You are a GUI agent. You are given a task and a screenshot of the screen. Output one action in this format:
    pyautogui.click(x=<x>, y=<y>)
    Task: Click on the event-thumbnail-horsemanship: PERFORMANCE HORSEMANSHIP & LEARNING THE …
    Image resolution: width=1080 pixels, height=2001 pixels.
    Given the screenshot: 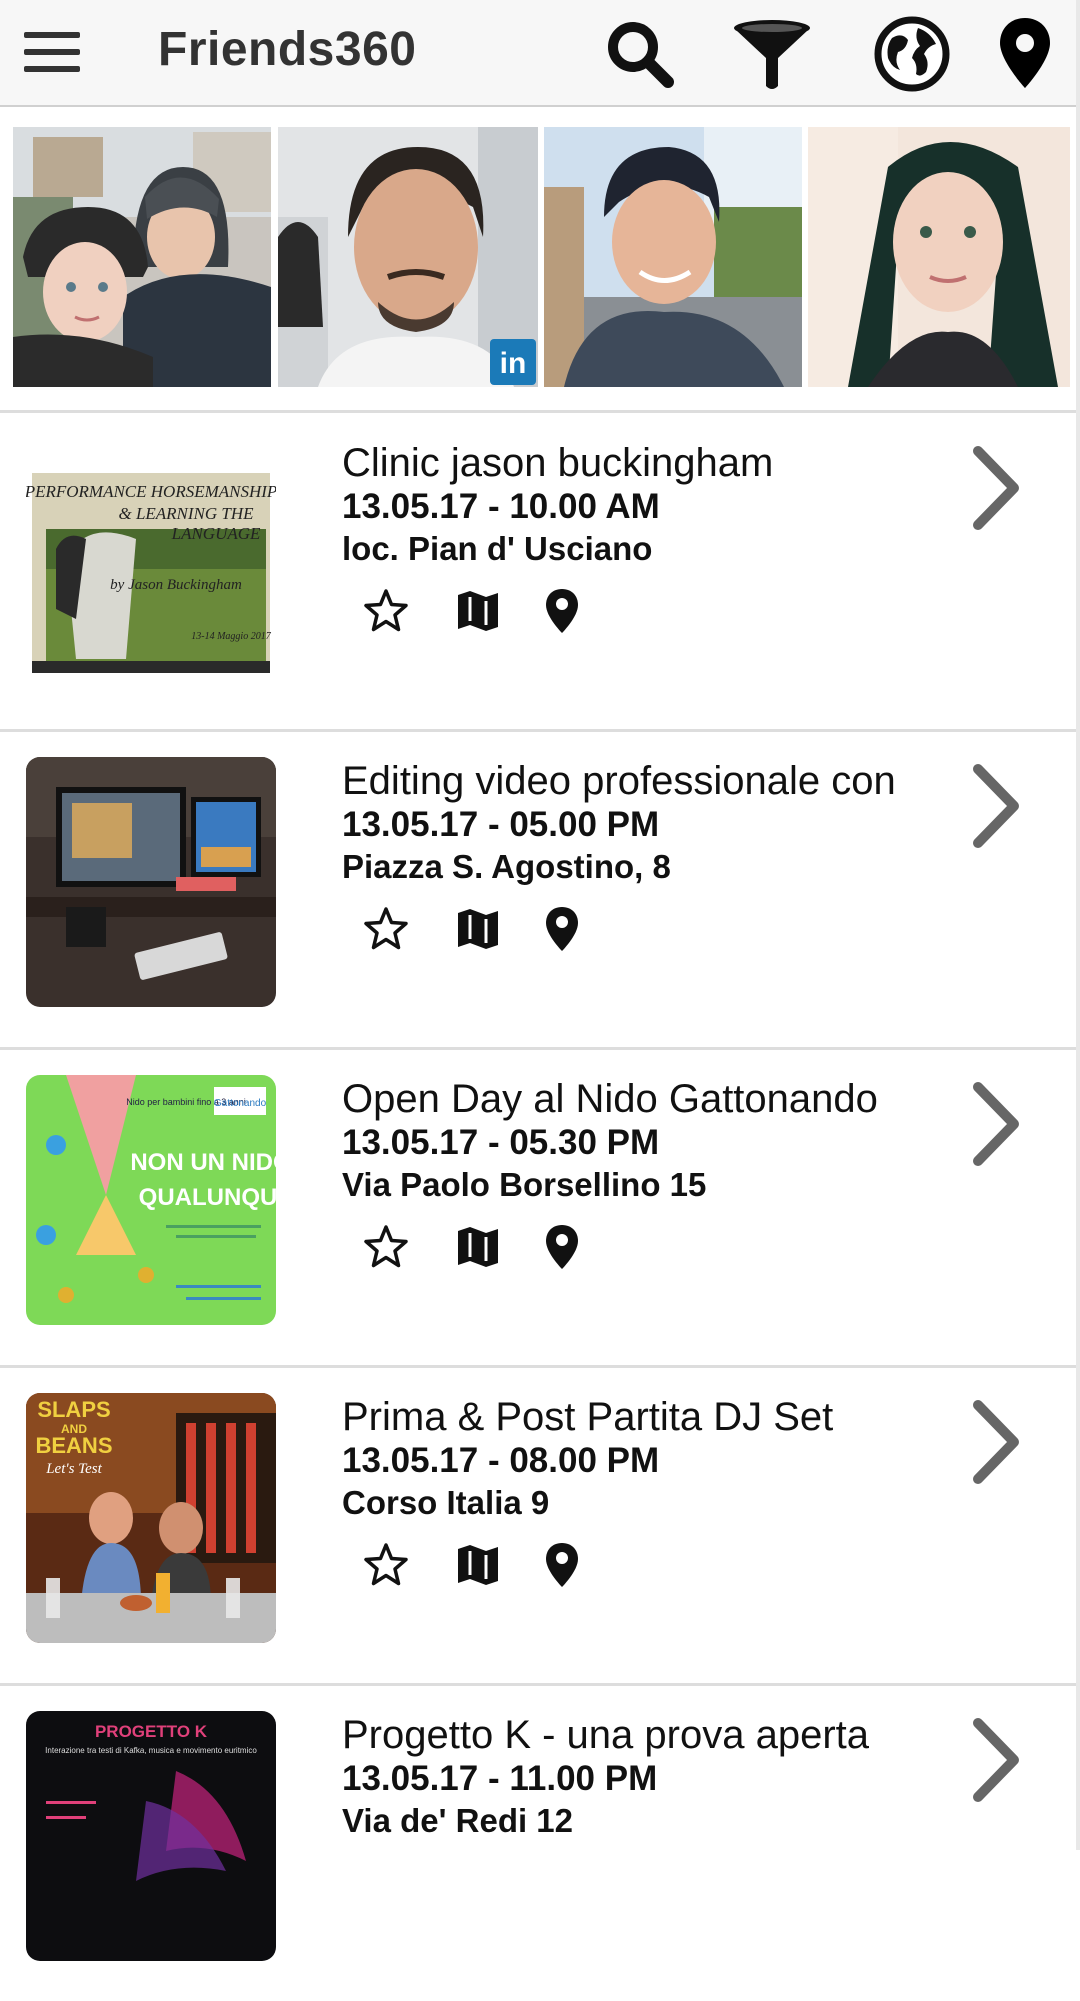 What is the action you would take?
    pyautogui.click(x=151, y=564)
    